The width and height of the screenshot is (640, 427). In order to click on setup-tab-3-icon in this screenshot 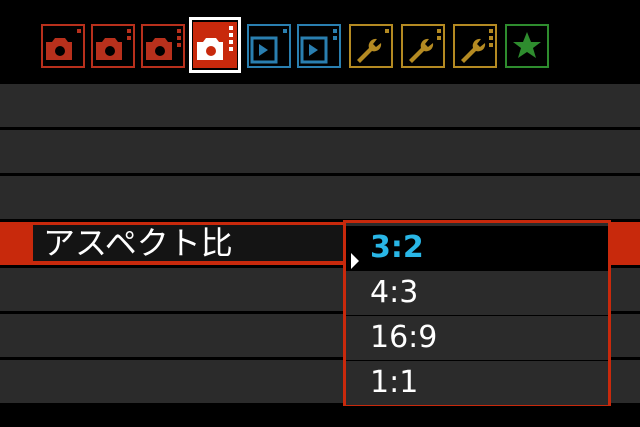, I will do `click(475, 46)`.